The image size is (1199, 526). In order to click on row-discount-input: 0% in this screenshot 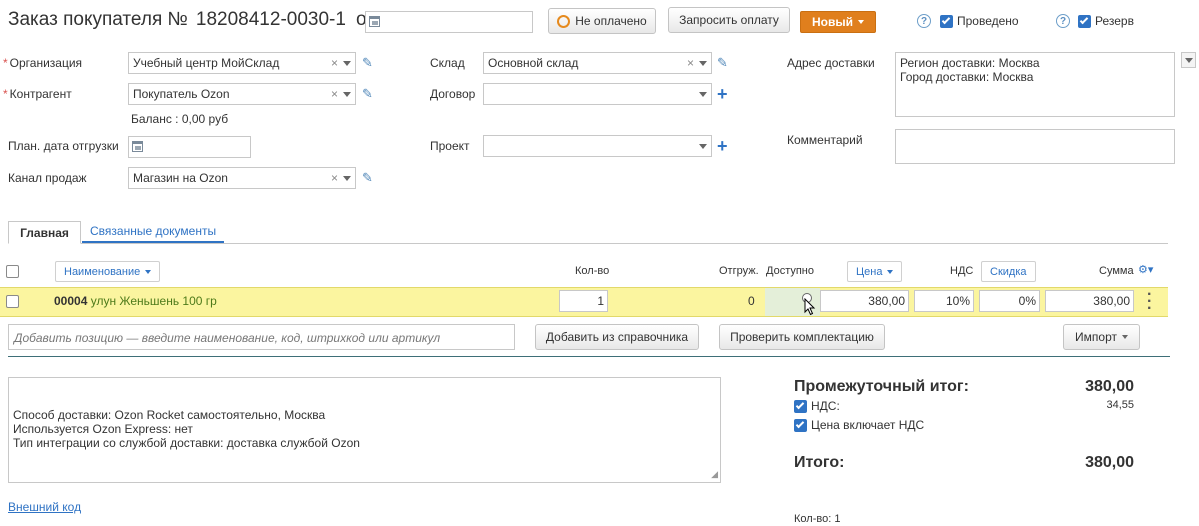, I will do `click(1009, 301)`.